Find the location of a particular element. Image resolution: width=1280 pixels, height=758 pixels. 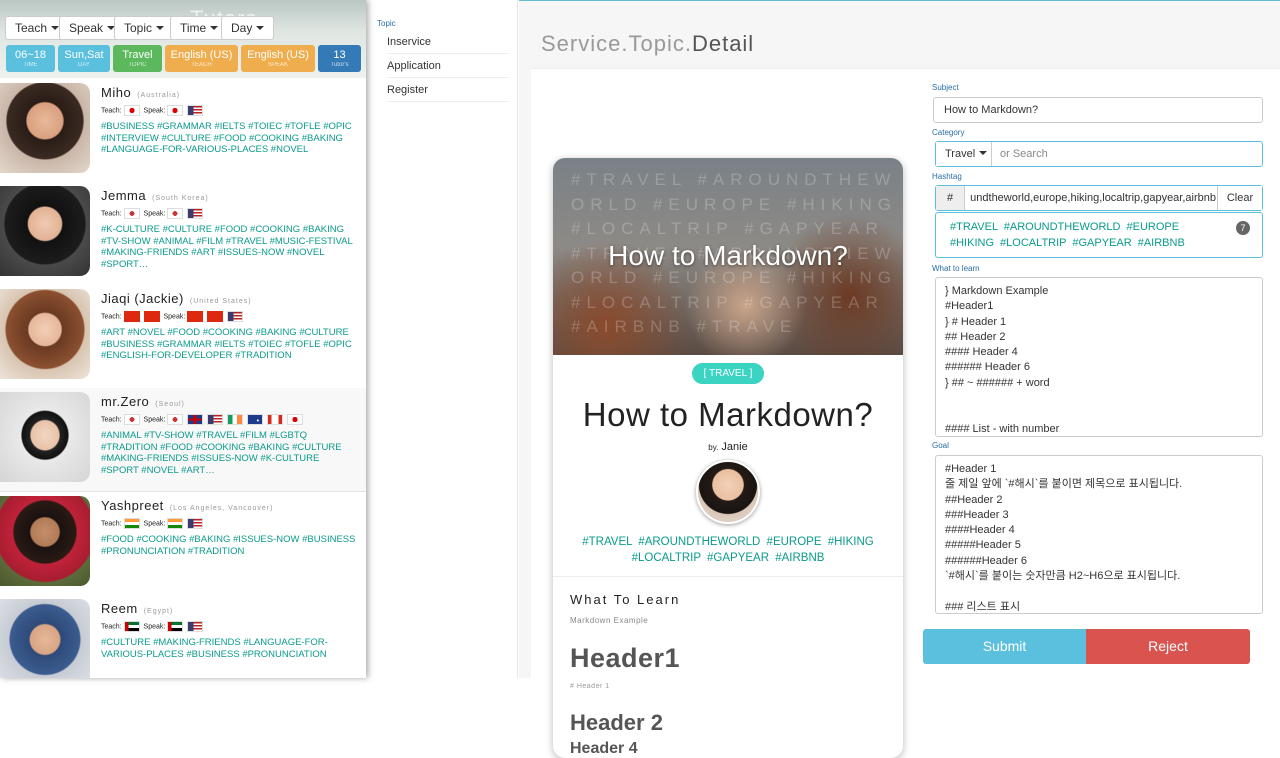

sidebar-heading: Topic is located at coordinates (386, 23).